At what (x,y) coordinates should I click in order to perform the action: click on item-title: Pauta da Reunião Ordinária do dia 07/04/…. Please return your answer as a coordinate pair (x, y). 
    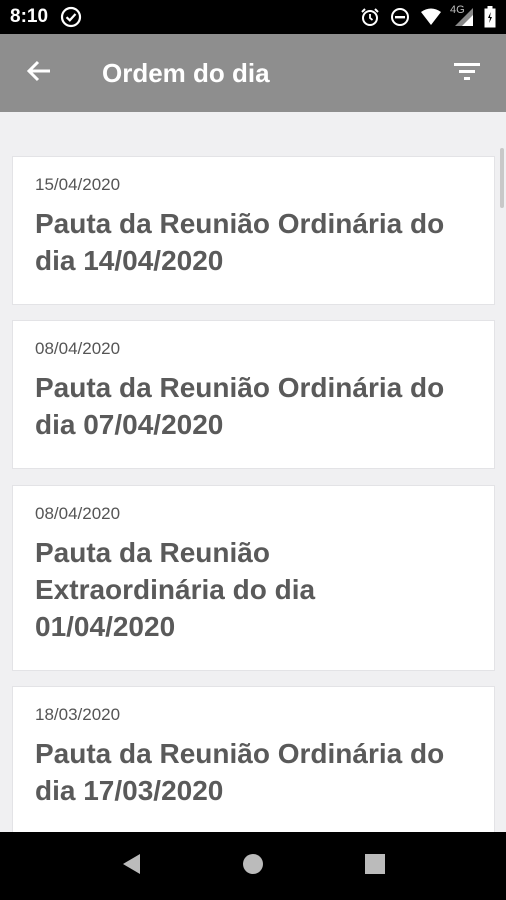
    Looking at the image, I should click on (240, 406).